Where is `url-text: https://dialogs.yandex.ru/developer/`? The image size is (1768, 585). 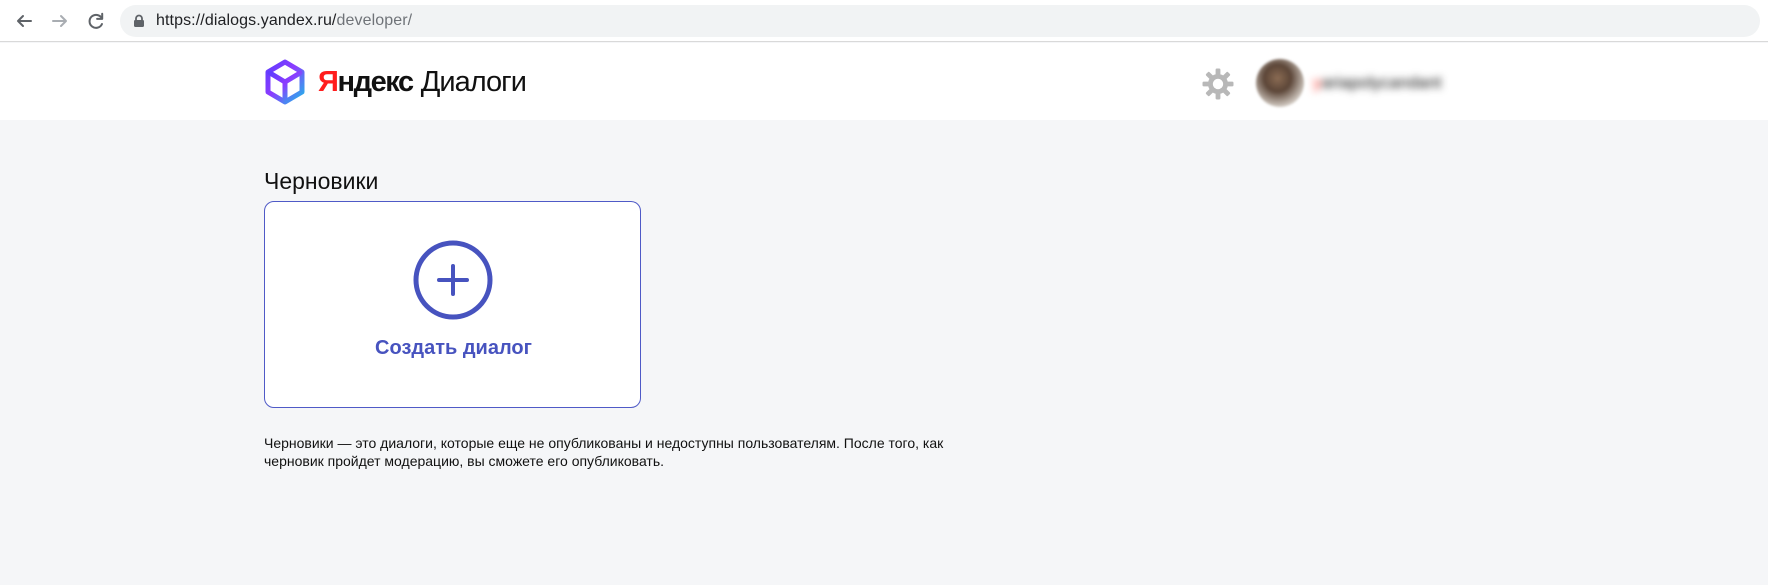
url-text: https://dialogs.yandex.ru/developer/ is located at coordinates (284, 21).